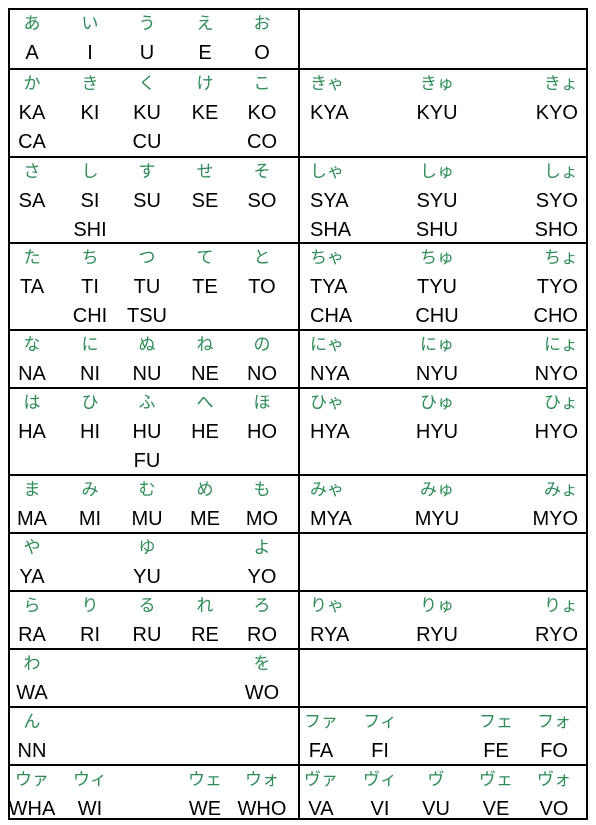 This screenshot has height=825, width=596. I want to click on romaji-label: KYA, so click(329, 113).